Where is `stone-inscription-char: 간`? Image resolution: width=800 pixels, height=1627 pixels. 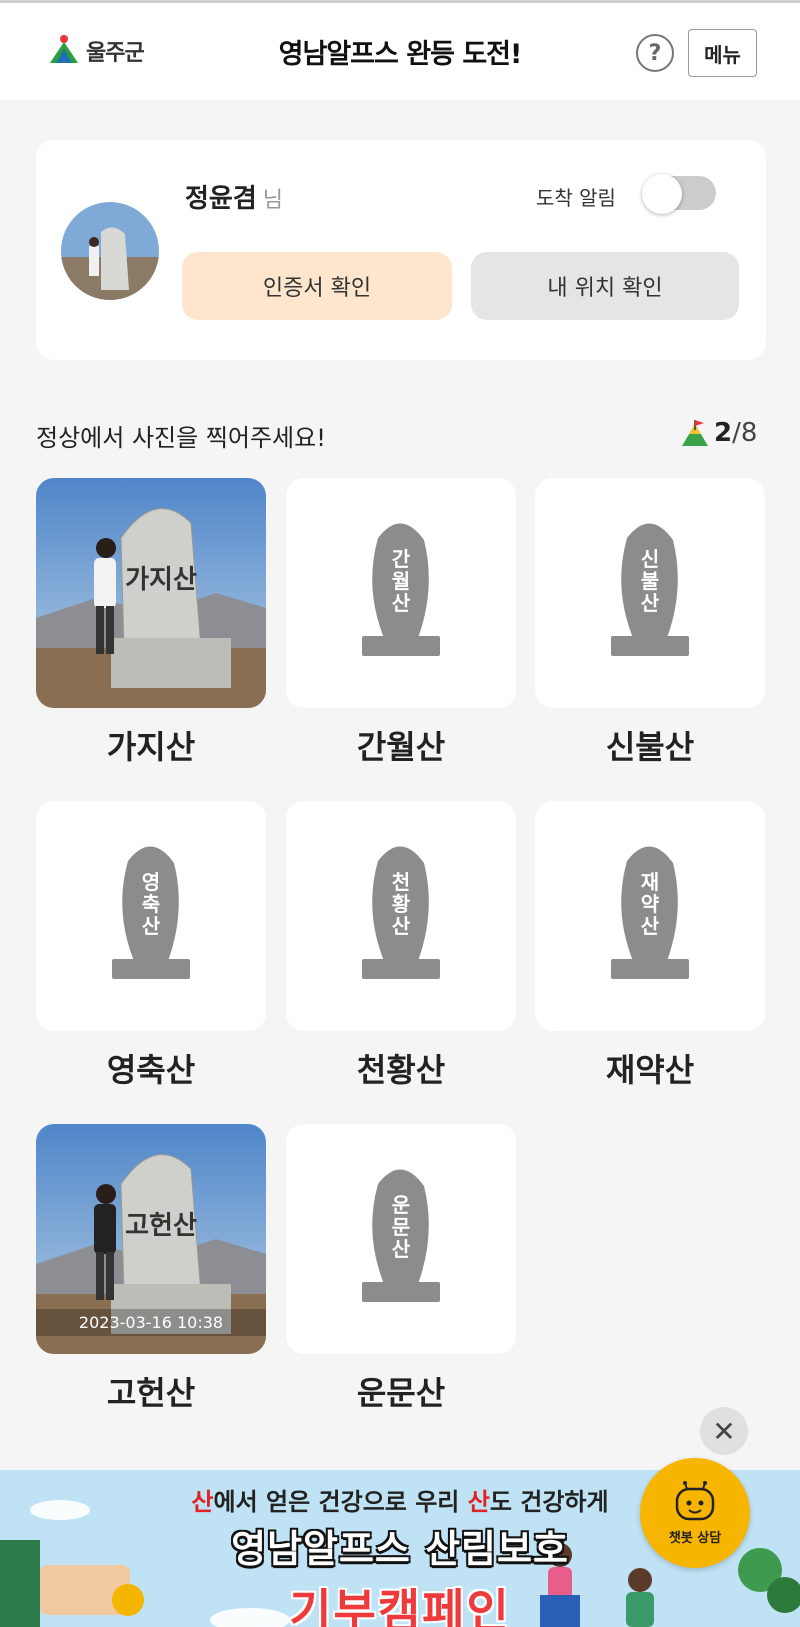 stone-inscription-char: 간 is located at coordinates (401, 559).